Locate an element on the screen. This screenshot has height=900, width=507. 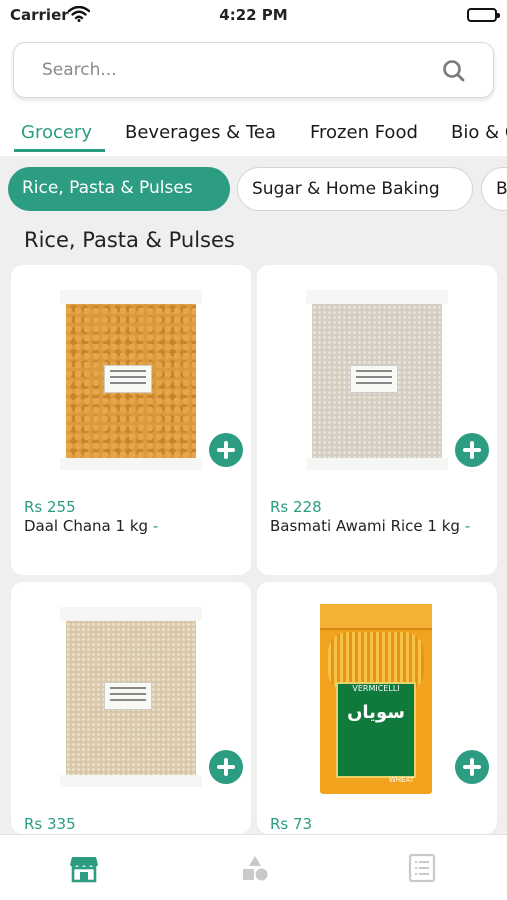
tab-grocery: Grocery is located at coordinates (56, 132).